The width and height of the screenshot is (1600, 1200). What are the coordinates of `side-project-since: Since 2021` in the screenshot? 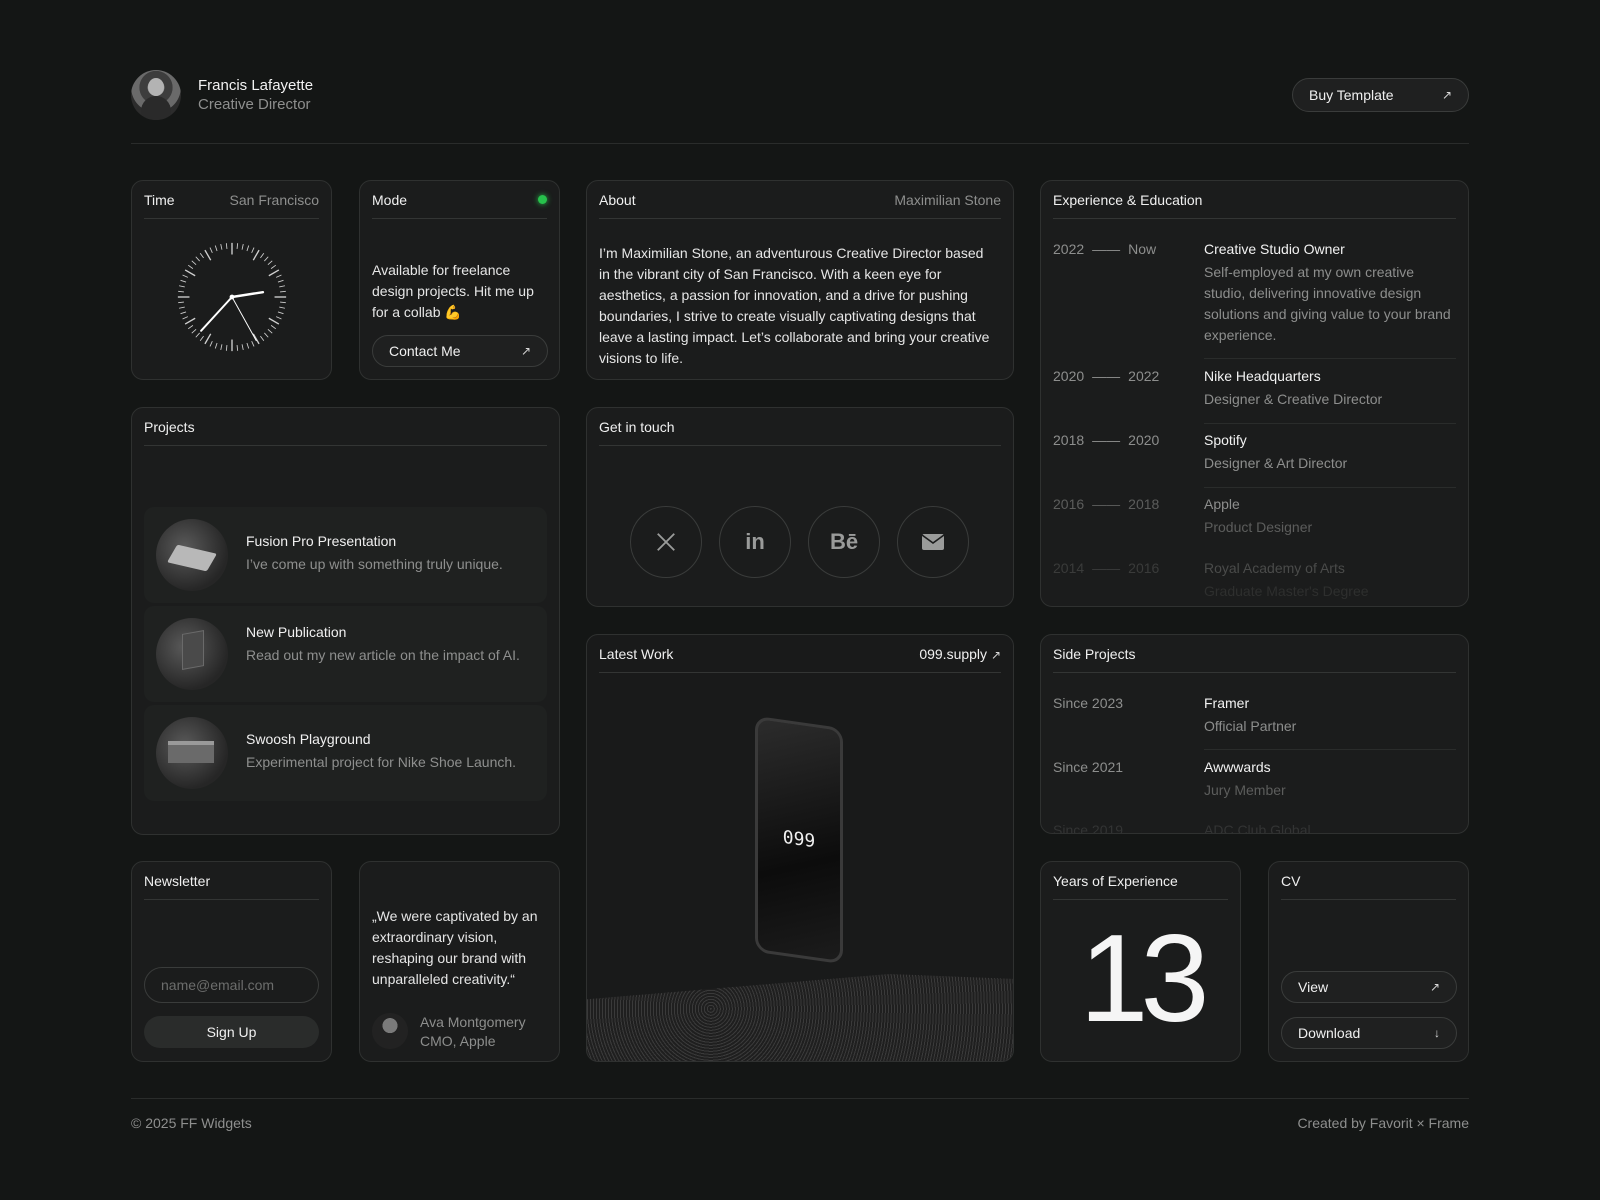 It's located at (1088, 767).